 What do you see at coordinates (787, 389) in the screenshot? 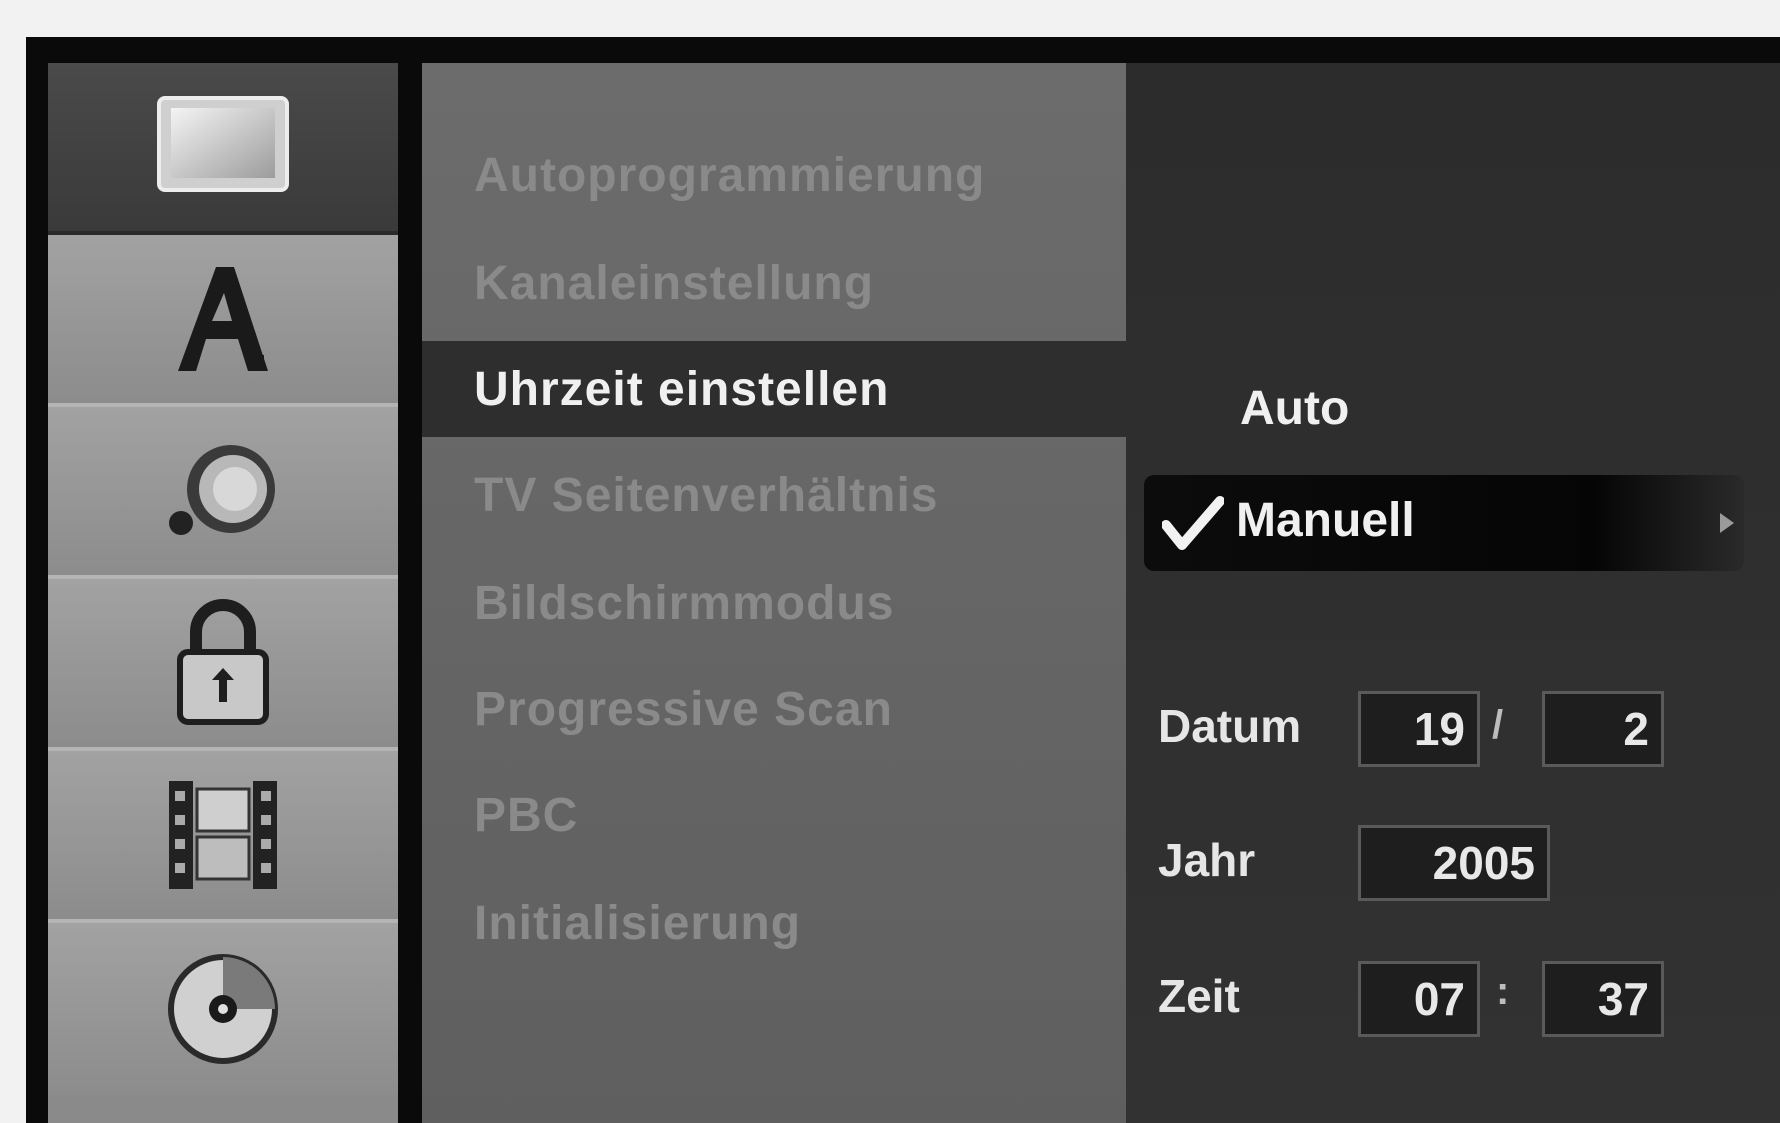
I see `menu-item-uhrzeit-einstellen: Uhrzeit einstellen` at bounding box center [787, 389].